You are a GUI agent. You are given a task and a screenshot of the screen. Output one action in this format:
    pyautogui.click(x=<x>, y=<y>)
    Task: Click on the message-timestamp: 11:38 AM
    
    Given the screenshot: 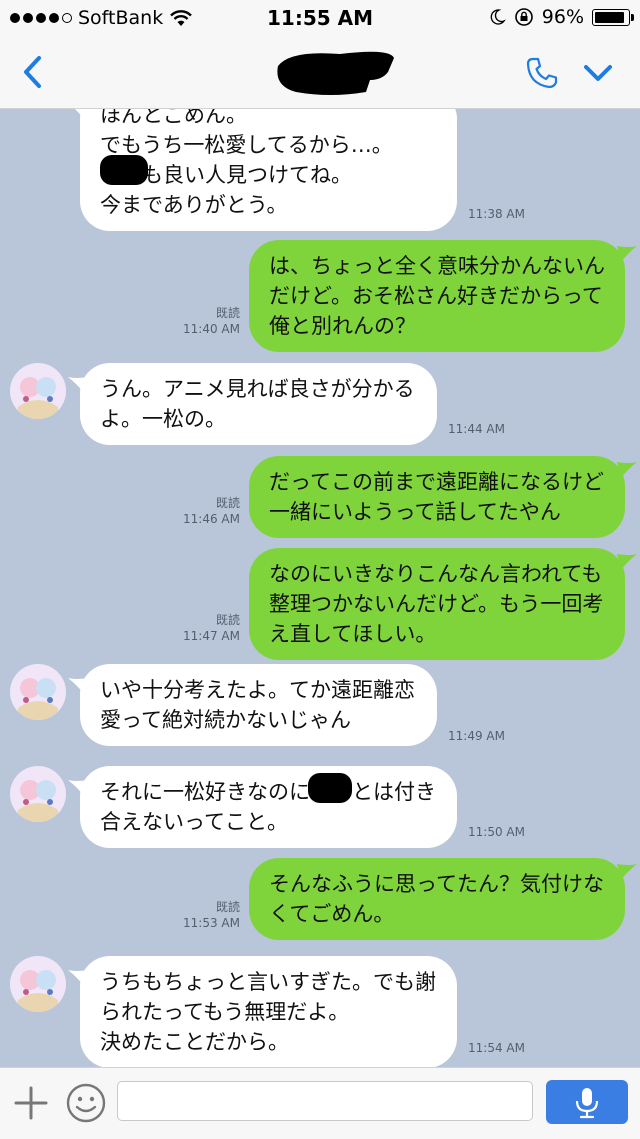 What is the action you would take?
    pyautogui.click(x=496, y=214)
    